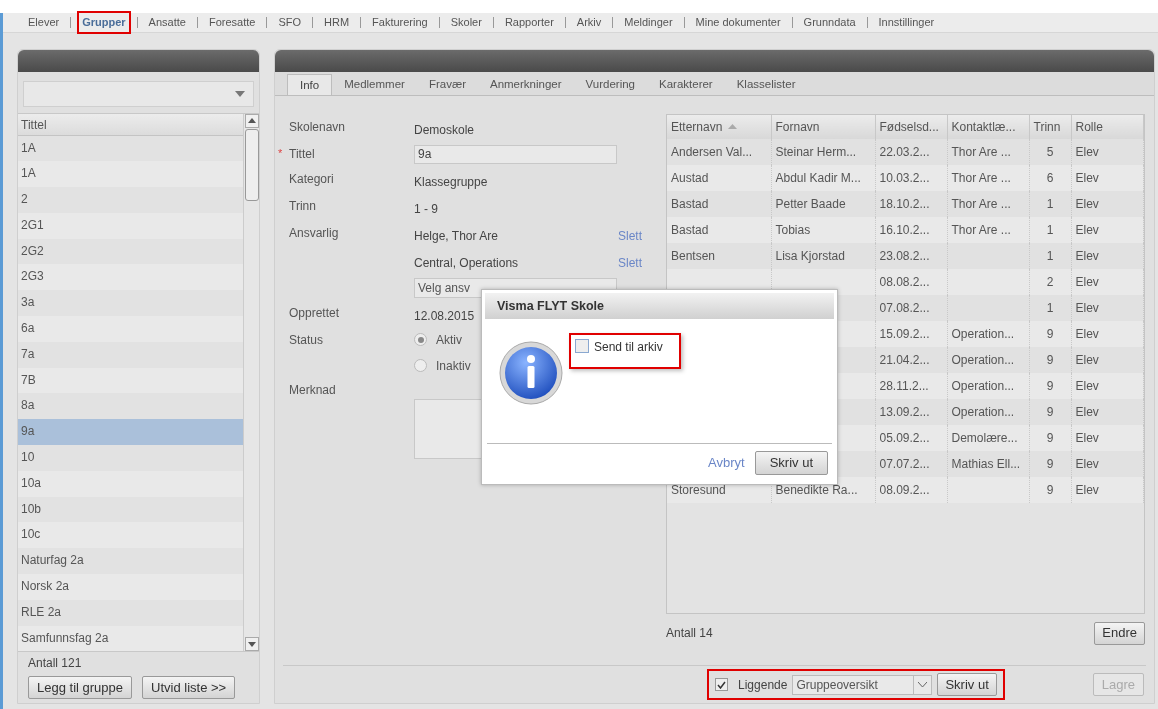  Describe the element at coordinates (306, 340) in the screenshot. I see `field-label: Status` at that location.